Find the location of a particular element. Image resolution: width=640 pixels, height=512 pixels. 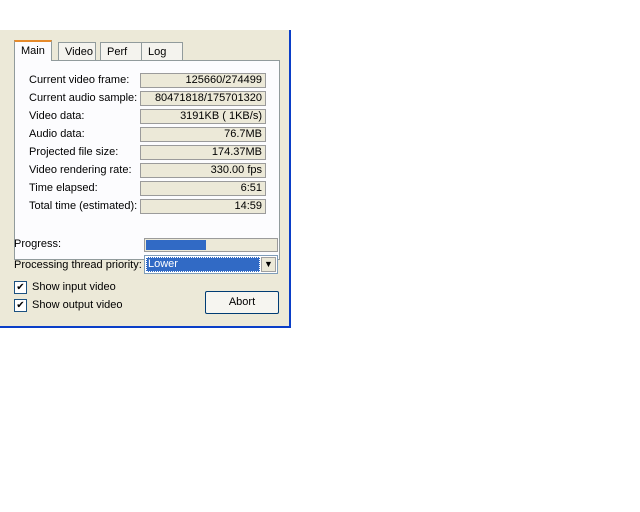

priority-label: Processing thread priority: is located at coordinates (78, 265).